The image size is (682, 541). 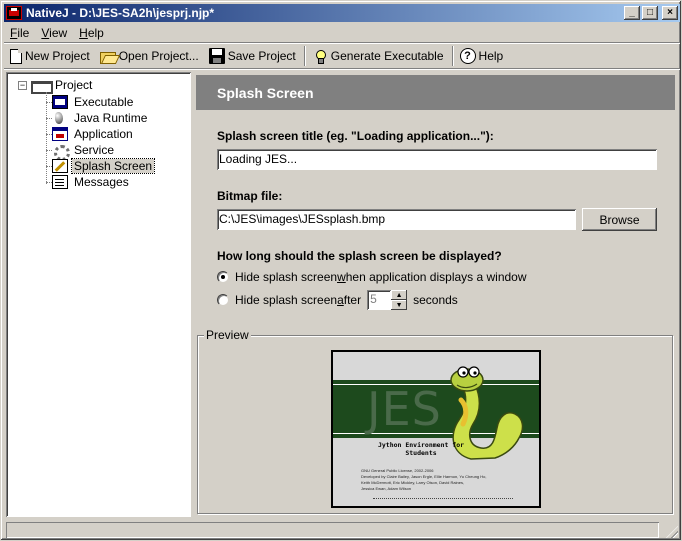 I want to click on application-icon, so click(x=60, y=134).